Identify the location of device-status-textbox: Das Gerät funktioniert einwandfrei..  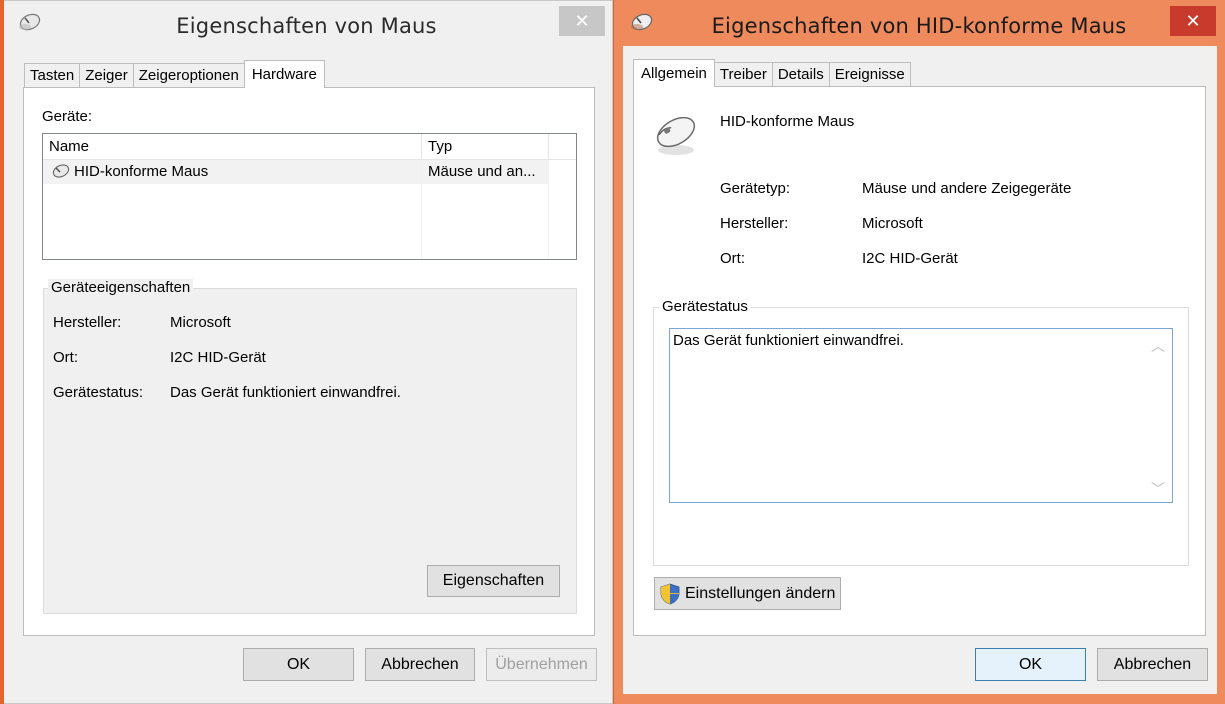
(921, 415).